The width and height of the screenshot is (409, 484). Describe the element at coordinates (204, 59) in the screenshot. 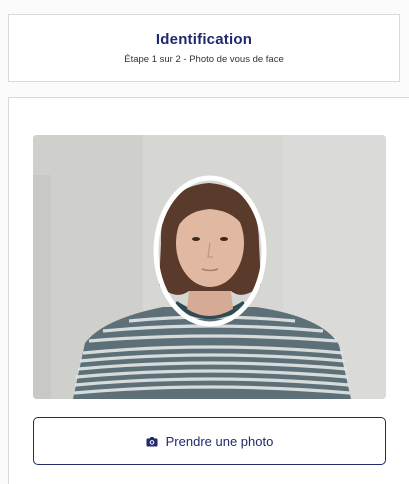

I see `step-indicator: Étape 1 sur 2 - Photo de vous de face` at that location.